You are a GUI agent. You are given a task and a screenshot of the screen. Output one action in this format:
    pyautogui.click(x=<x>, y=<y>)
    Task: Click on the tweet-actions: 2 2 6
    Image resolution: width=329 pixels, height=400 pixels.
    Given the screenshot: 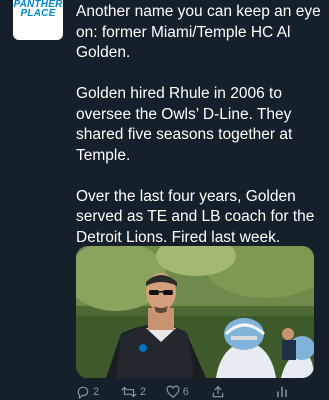 What is the action you would take?
    pyautogui.click(x=198, y=391)
    